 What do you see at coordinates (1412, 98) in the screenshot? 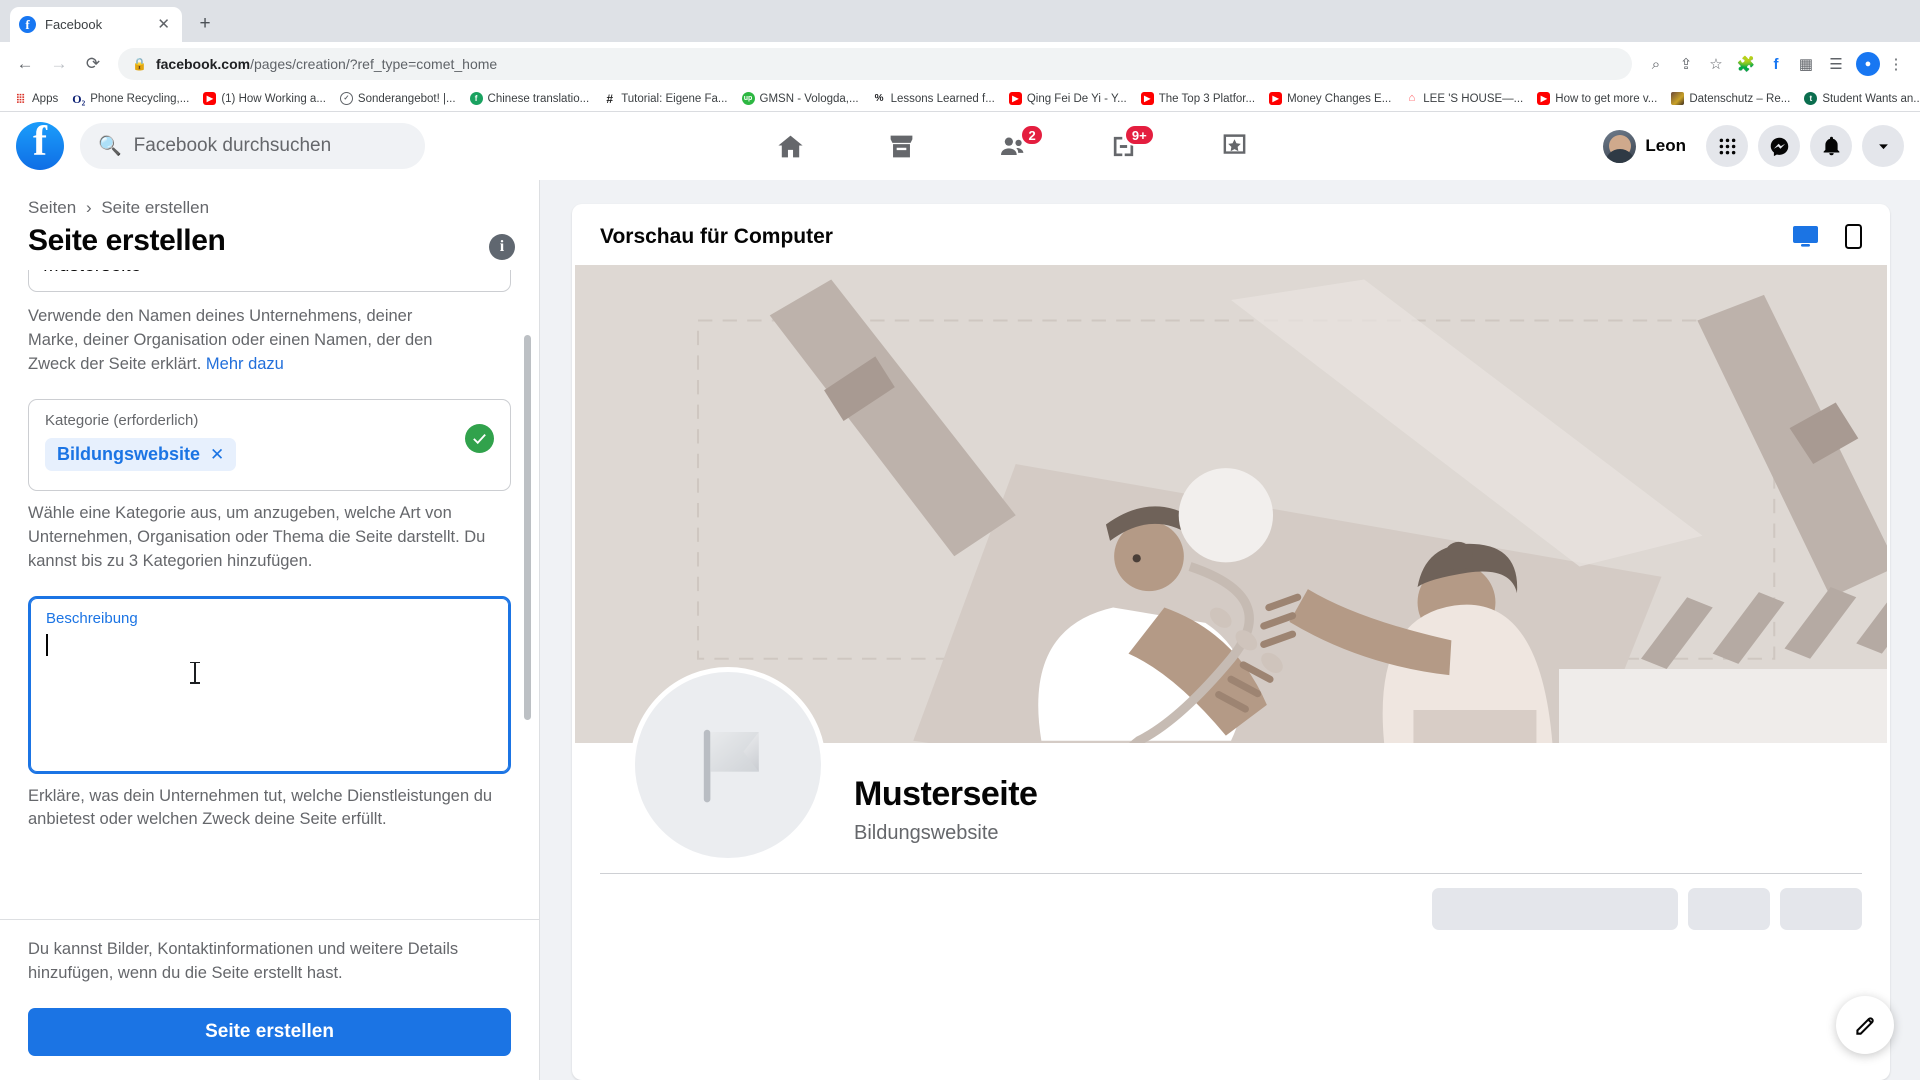
I see `airbnb-icon: ⌂` at bounding box center [1412, 98].